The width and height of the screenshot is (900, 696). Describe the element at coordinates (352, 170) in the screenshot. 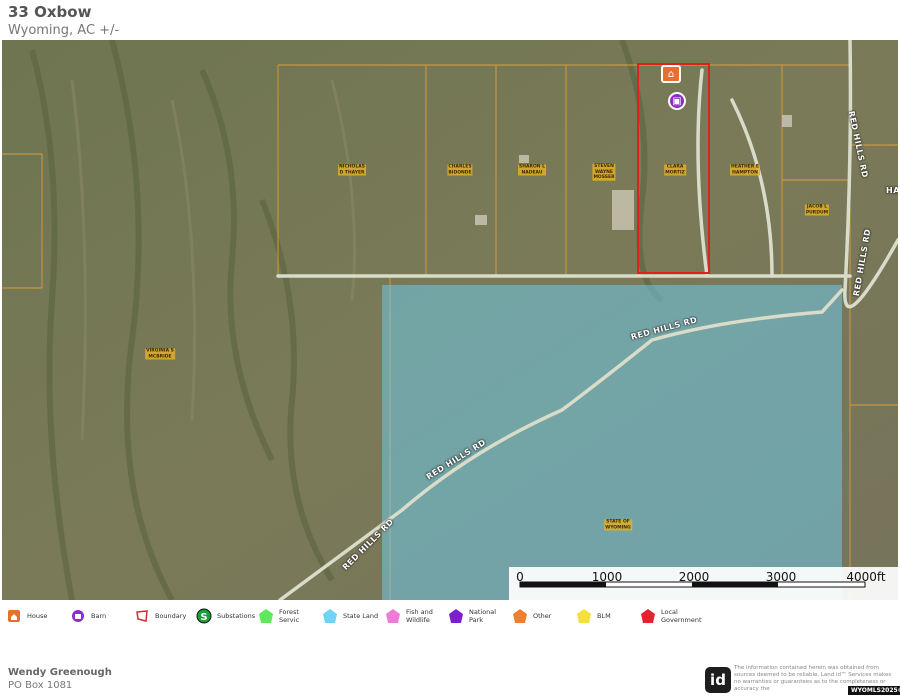

I see `parcel-owner-nicholas: NICHOLAS D THAYER` at that location.